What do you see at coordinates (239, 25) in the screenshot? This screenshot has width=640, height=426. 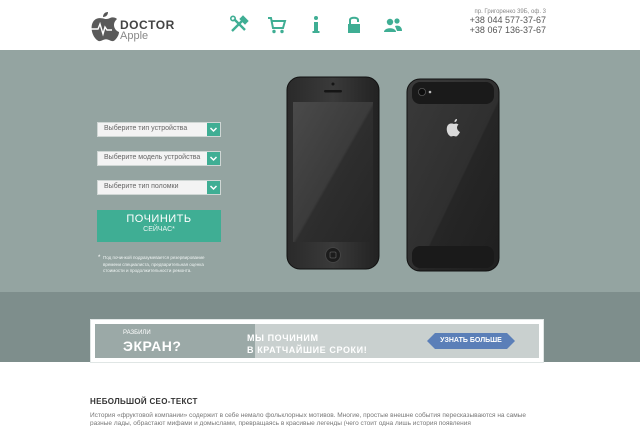 I see `tools-icon` at bounding box center [239, 25].